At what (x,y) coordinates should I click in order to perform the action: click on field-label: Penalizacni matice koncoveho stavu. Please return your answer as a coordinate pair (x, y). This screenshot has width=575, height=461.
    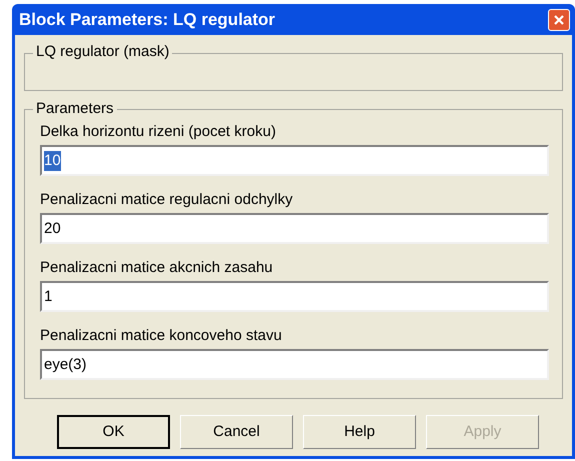
    Looking at the image, I should click on (161, 336).